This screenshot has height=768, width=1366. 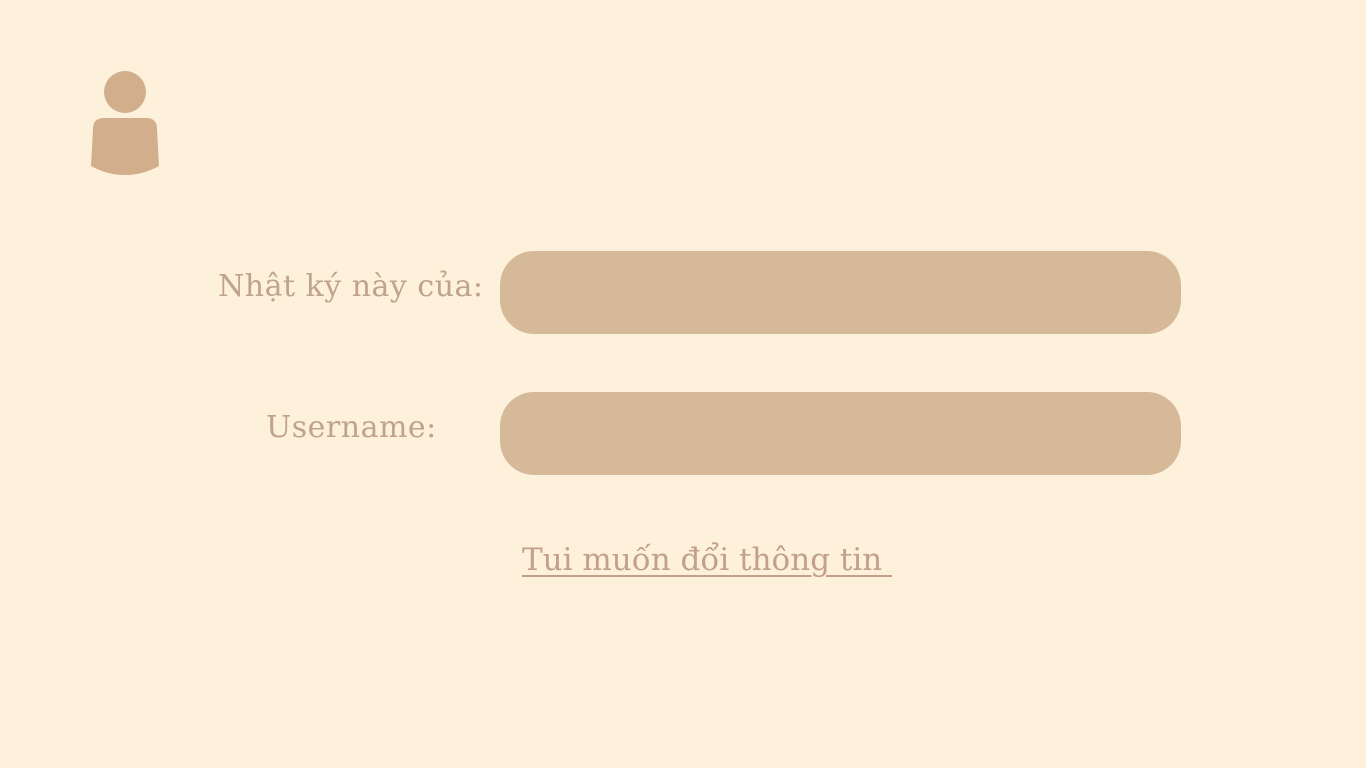 I want to click on user-icon, so click(x=125, y=123).